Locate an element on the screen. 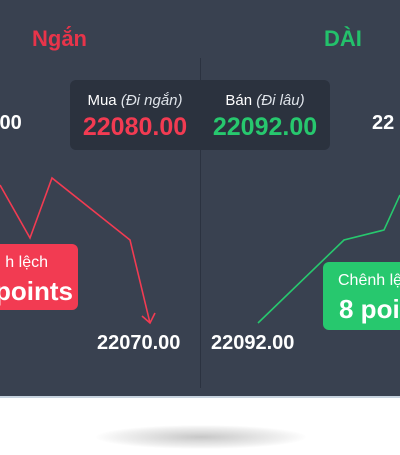  sell-label-text: Bán is located at coordinates (239, 100).